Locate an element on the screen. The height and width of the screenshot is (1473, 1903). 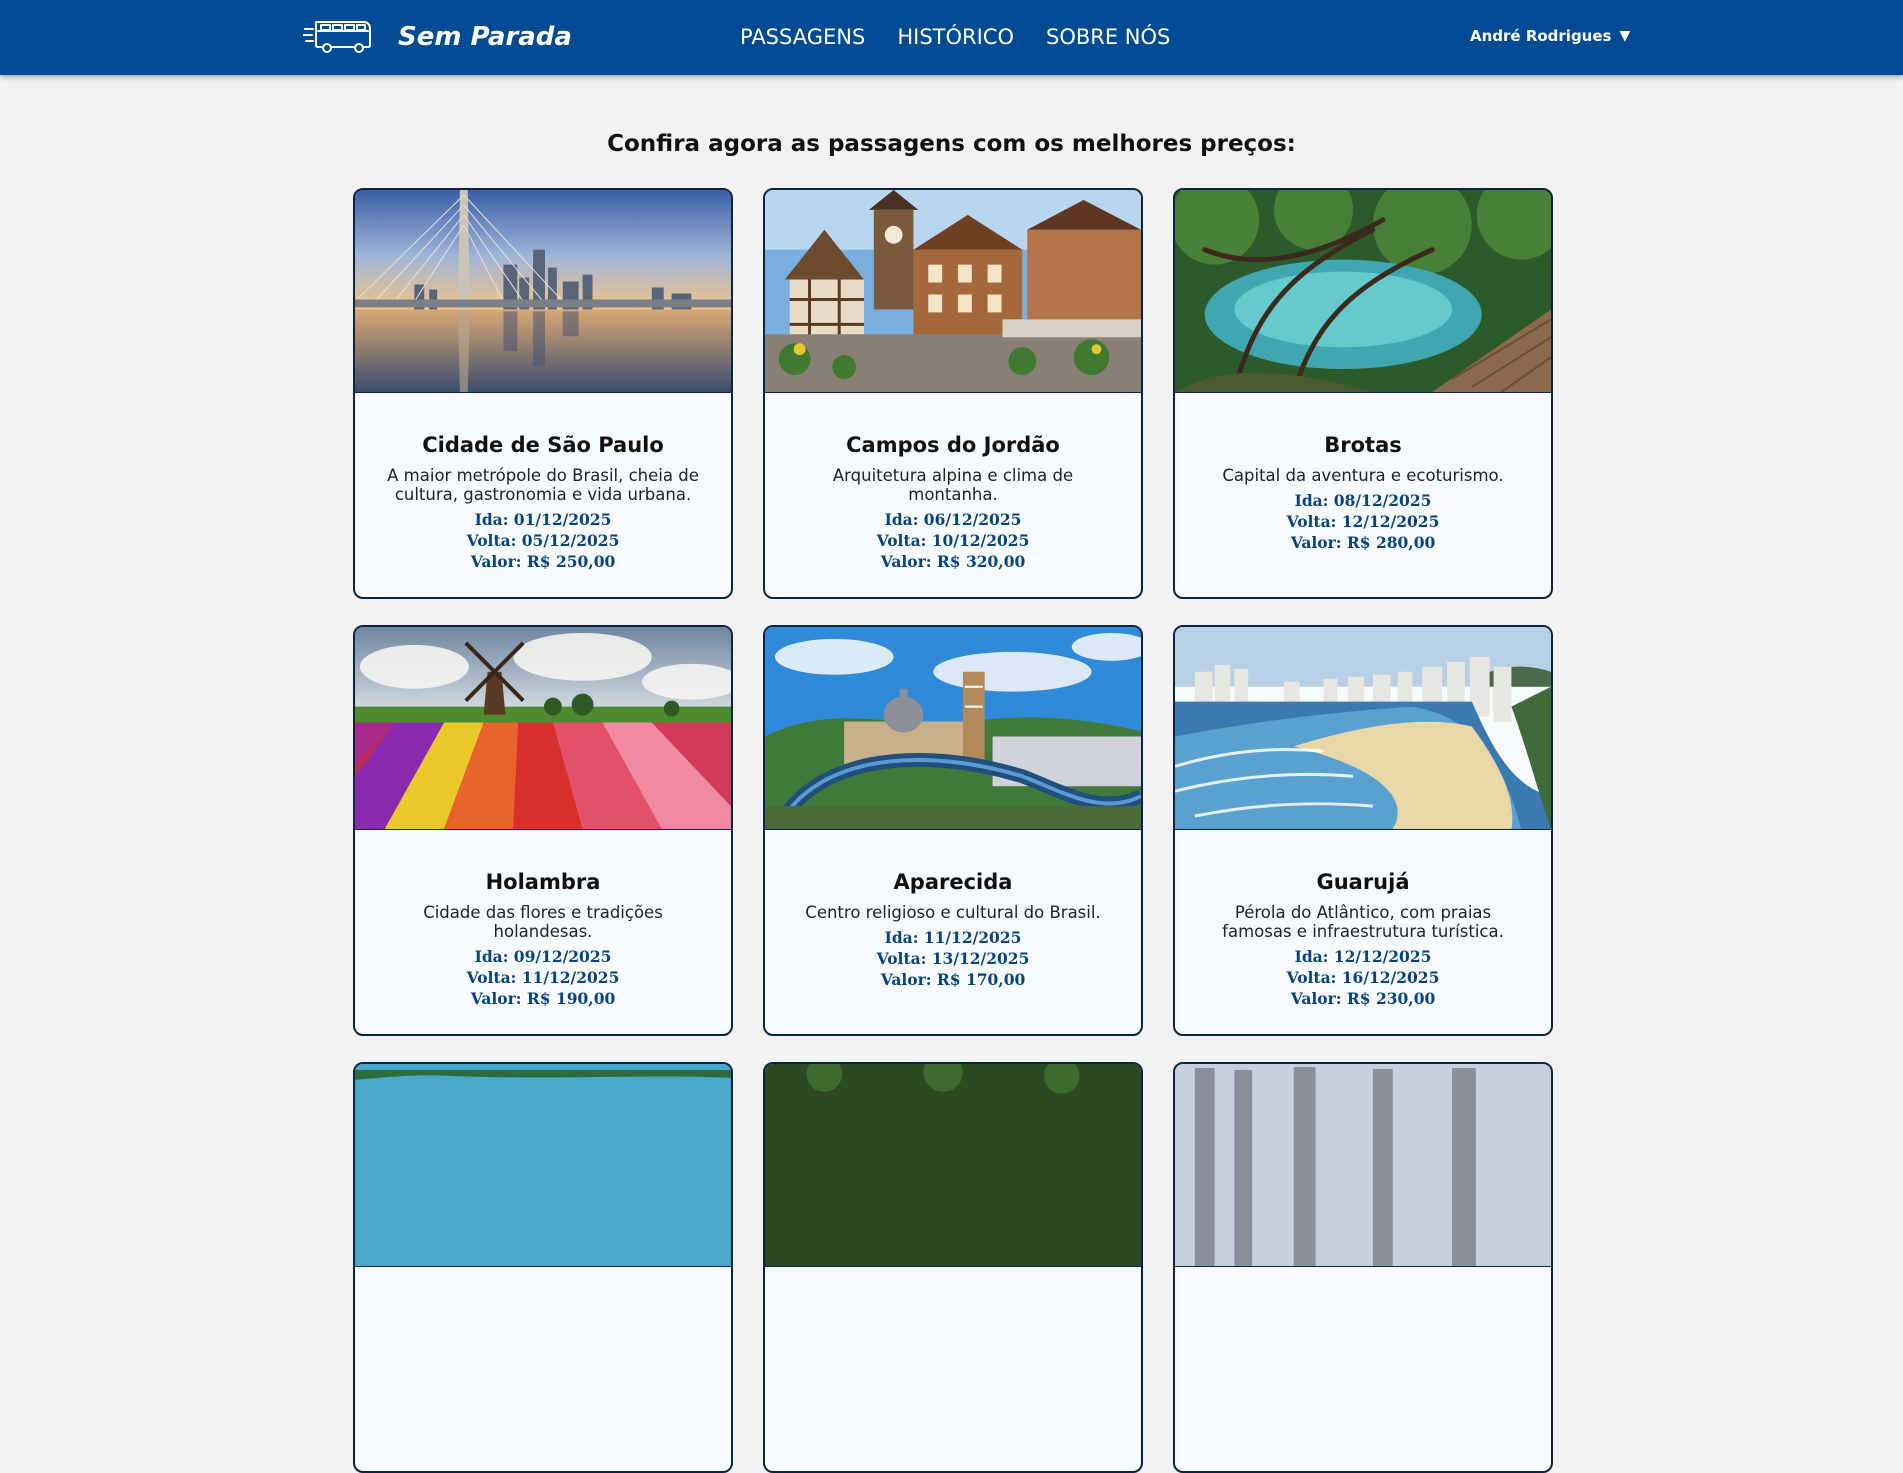
nav-link-sobre-nos: SOBRE NÓS is located at coordinates (1108, 37).